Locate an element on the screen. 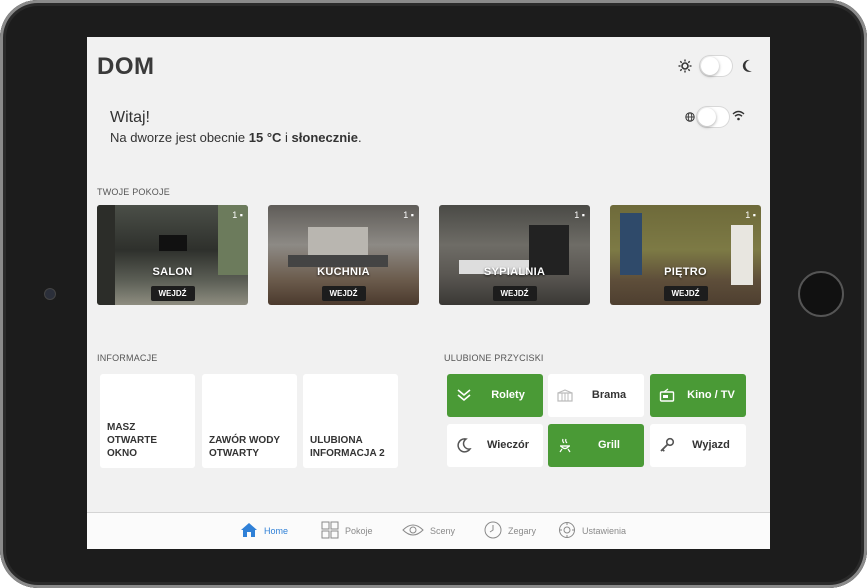  room-name: SALON is located at coordinates (172, 272).